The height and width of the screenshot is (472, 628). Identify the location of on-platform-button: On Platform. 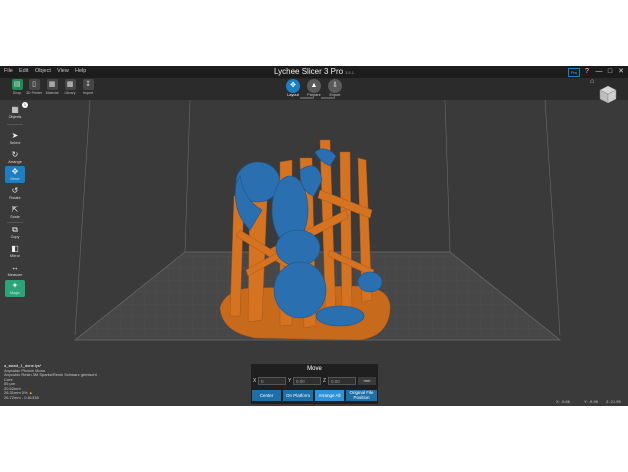
(298, 395).